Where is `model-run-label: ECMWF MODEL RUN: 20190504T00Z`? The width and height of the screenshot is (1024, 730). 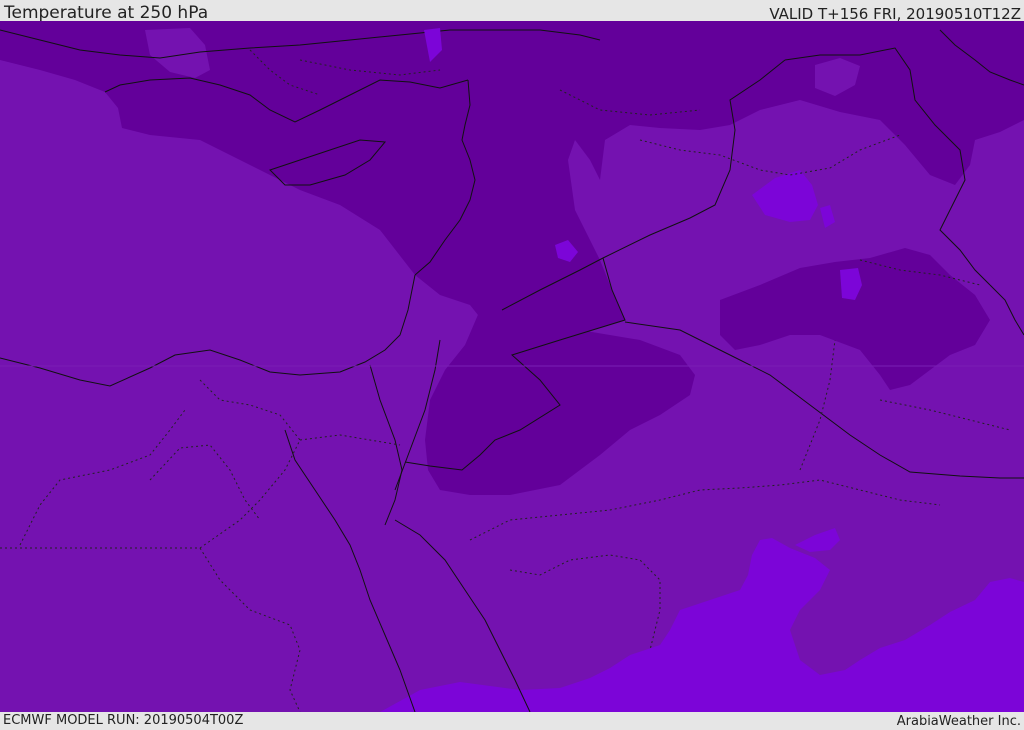
model-run-label: ECMWF MODEL RUN: 20190504T00Z is located at coordinates (123, 720).